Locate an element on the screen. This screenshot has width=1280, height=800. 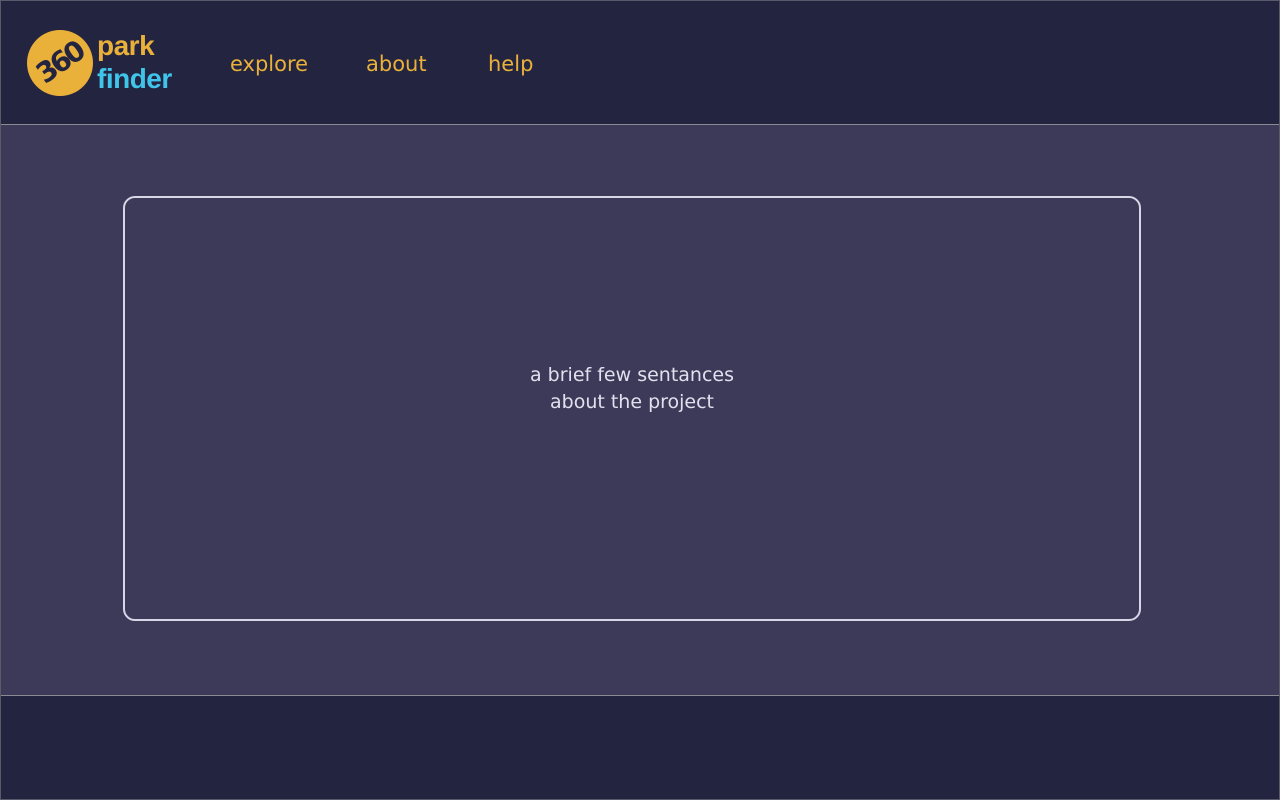
about-card-line-1: a brief few sentances is located at coordinates (631, 375).